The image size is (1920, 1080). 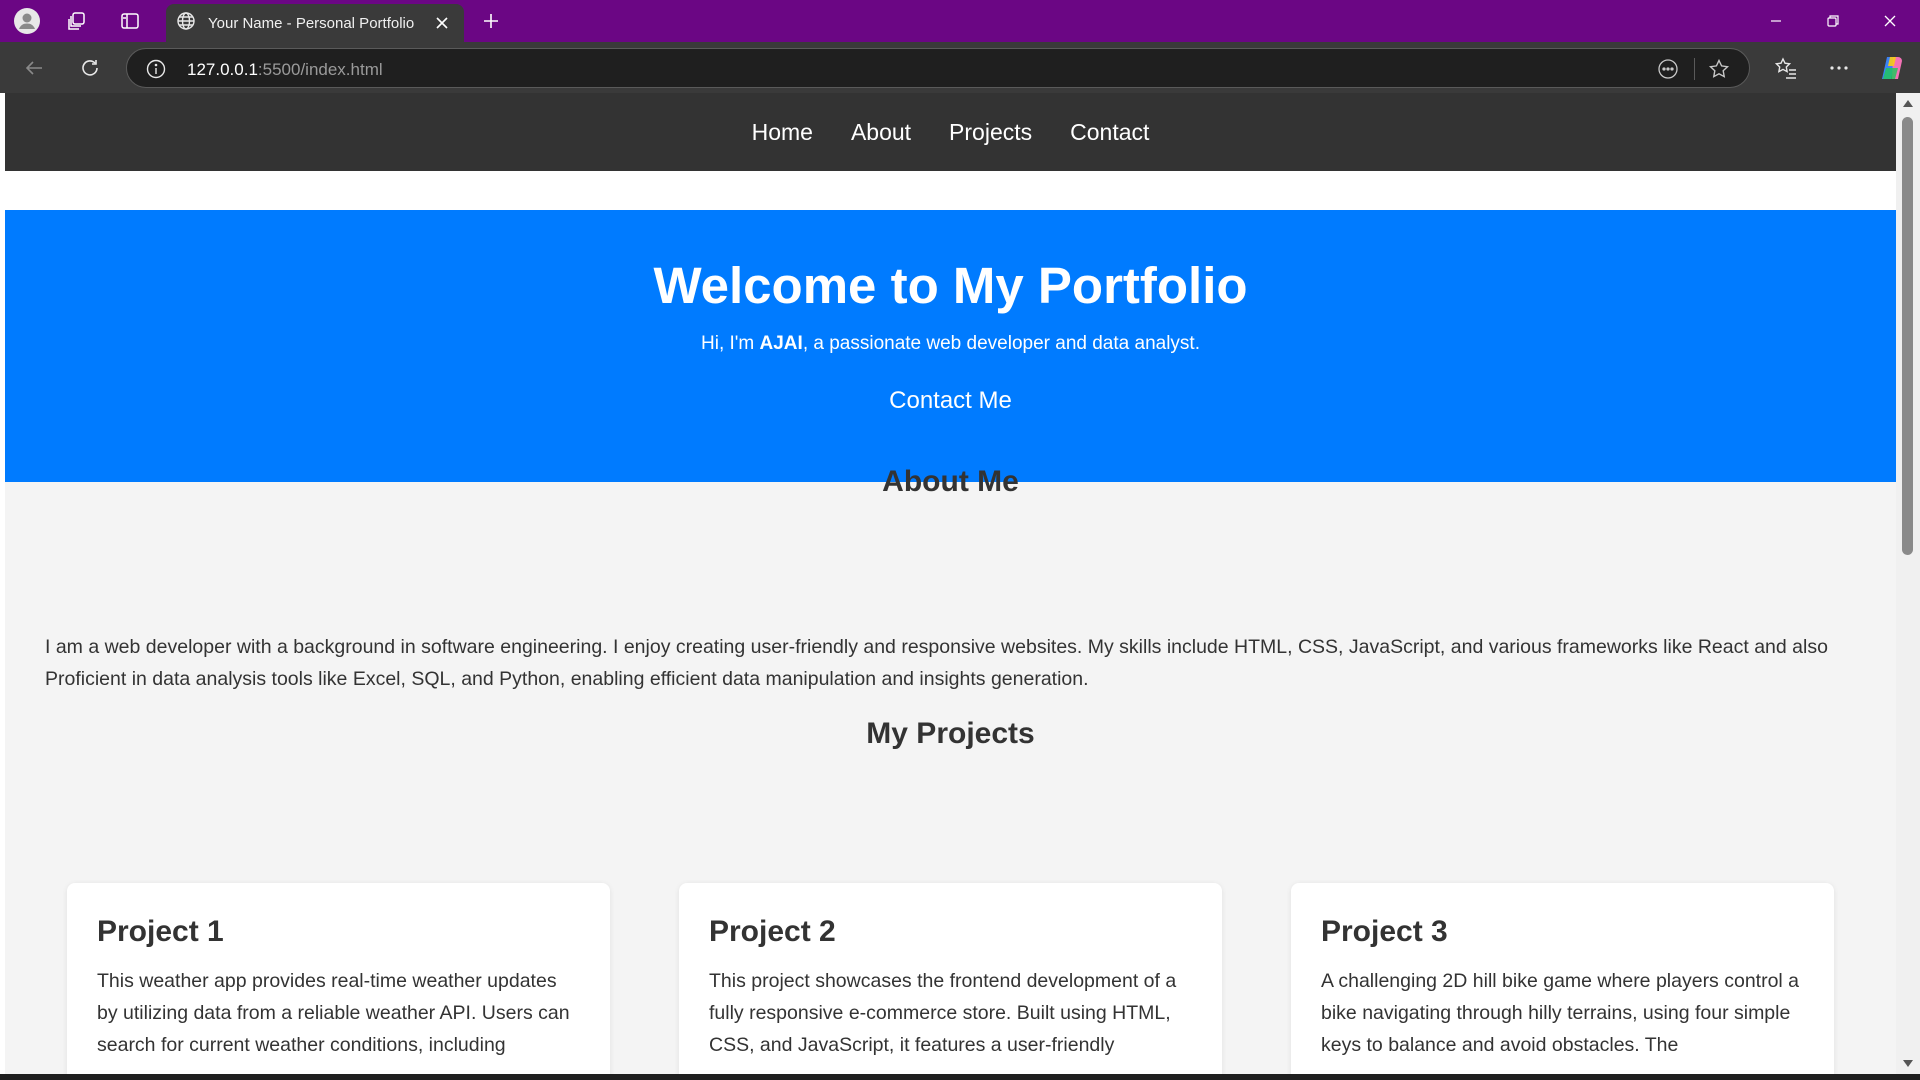 I want to click on workspaces-icon, so click(x=77, y=21).